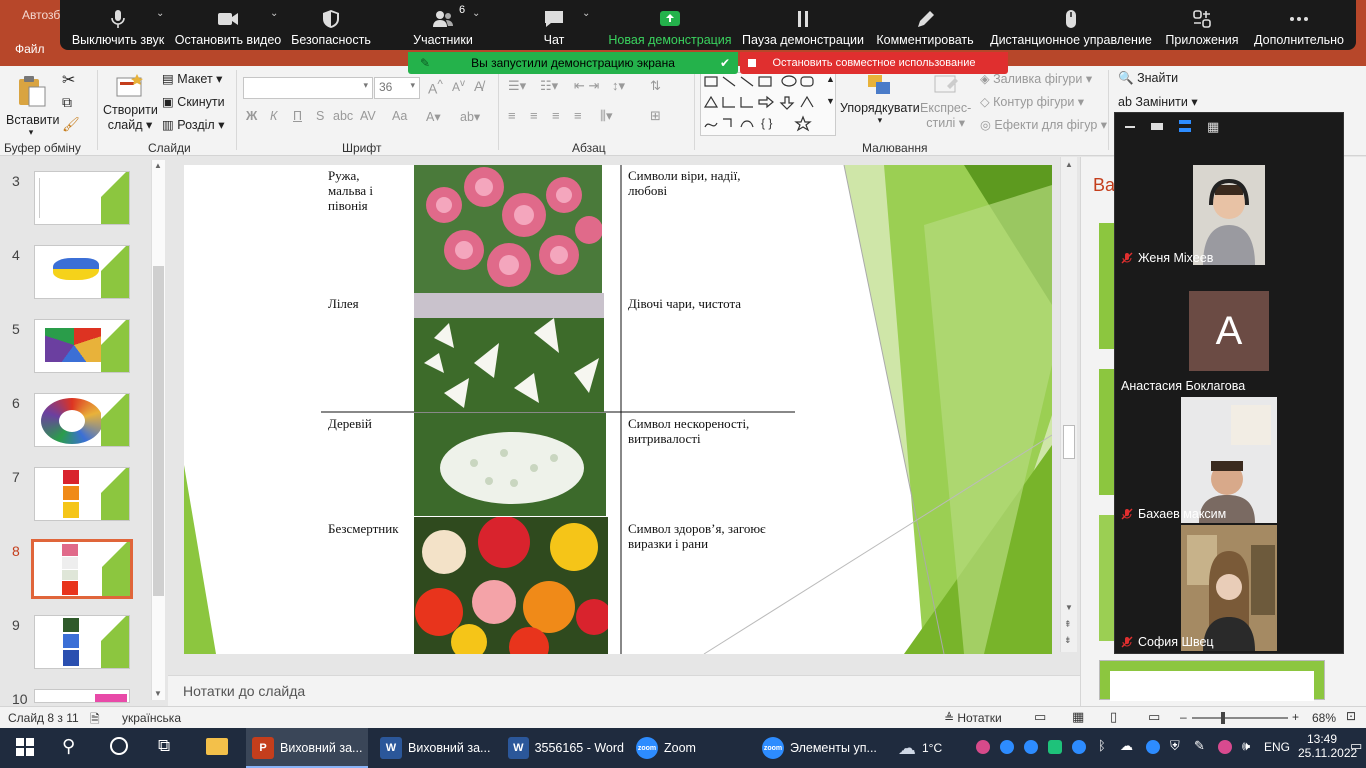 This screenshot has width=1366, height=768. Describe the element at coordinates (1032, 101) in the screenshot. I see `shape-outline-button: ◇ Контур фігури ▾` at that location.